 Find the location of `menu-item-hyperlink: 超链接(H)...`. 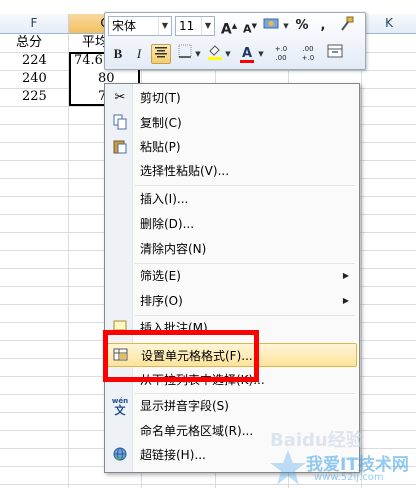

menu-item-hyperlink: 超链接(H)... is located at coordinates (232, 455).